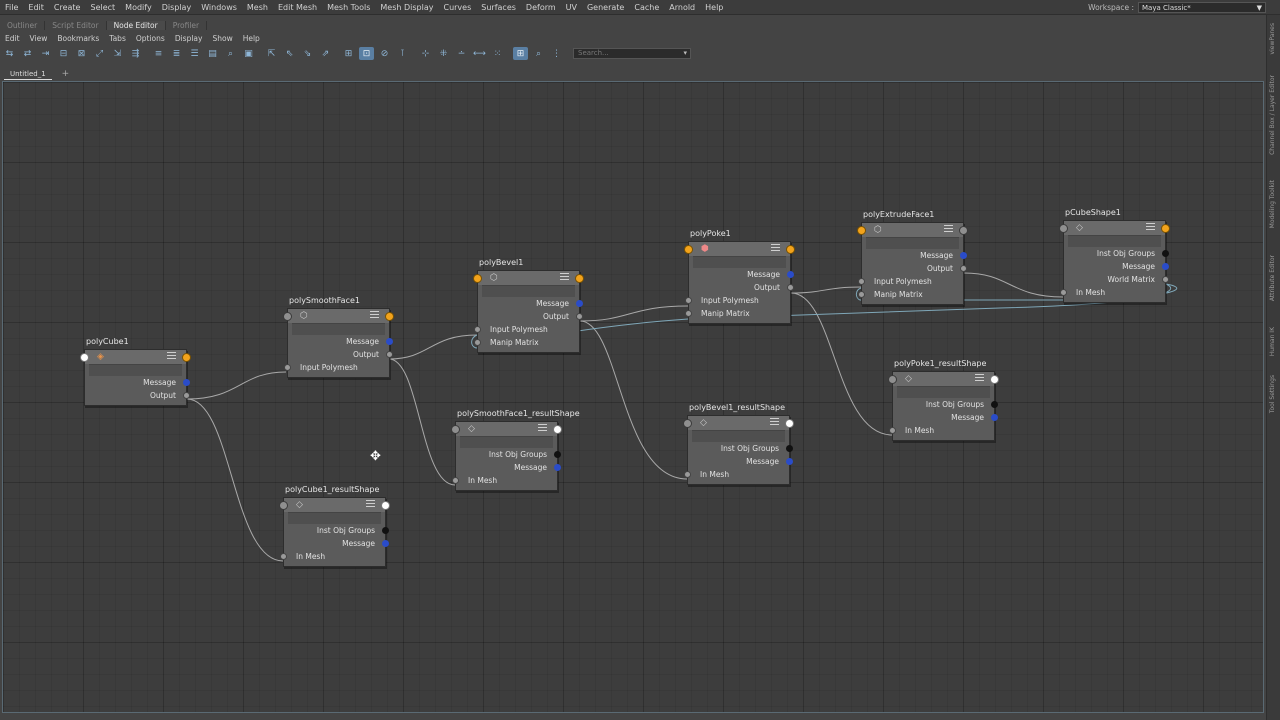 The image size is (1280, 720). Describe the element at coordinates (36, 7) in the screenshot. I see `menu-edit: Edit` at that location.